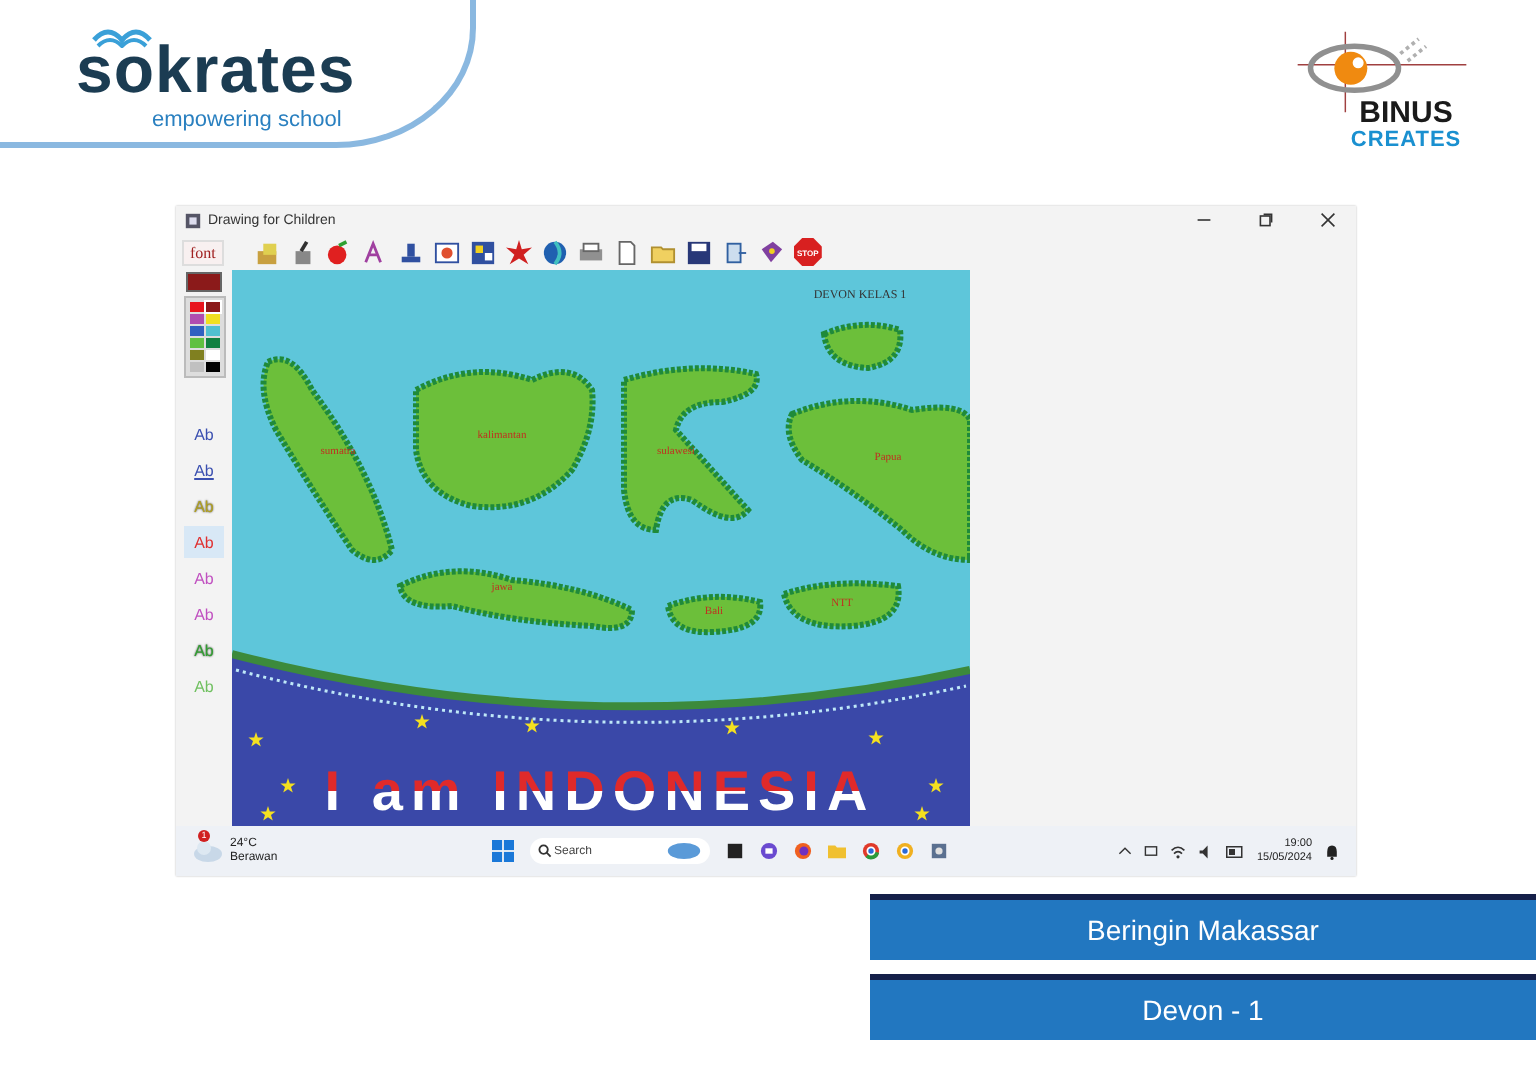 This screenshot has width=1536, height=1086. Describe the element at coordinates (122, 36) in the screenshot. I see `book-wave-icon` at that location.